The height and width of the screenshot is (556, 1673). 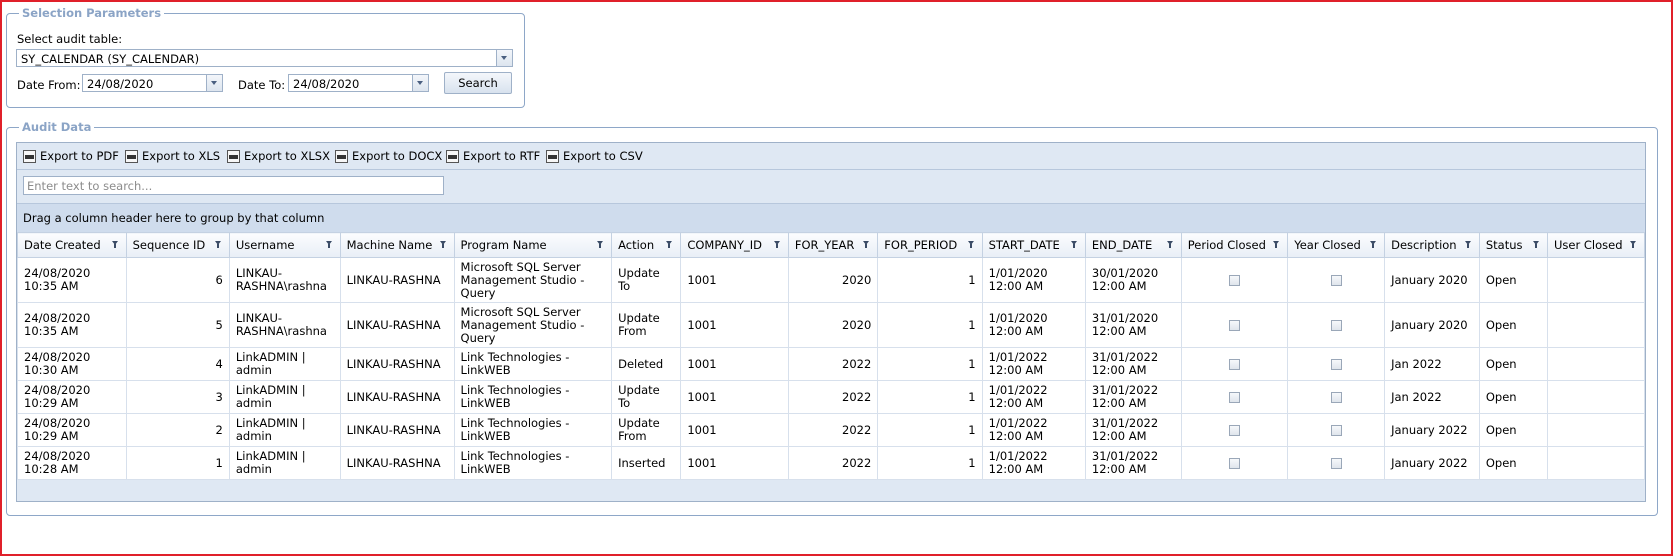 I want to click on selection-parameters-legend: Selection Parameters, so click(x=92, y=13).